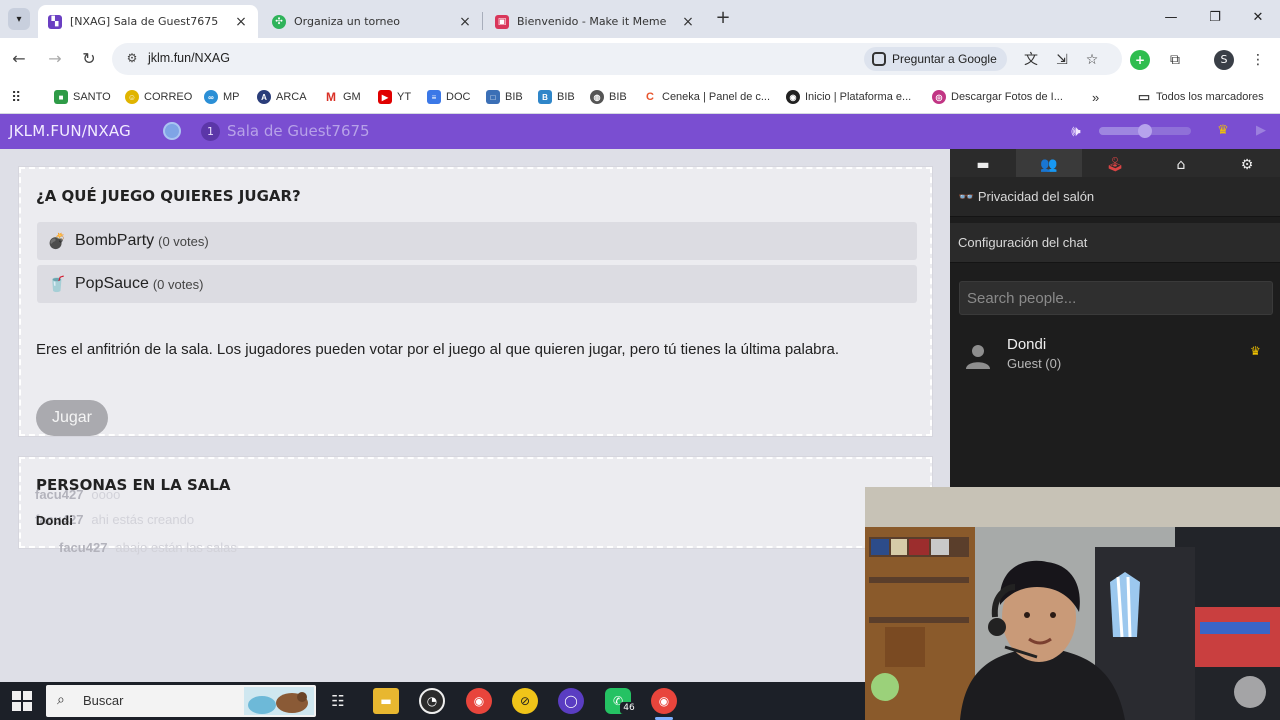 Image resolution: width=1280 pixels, height=720 pixels. I want to click on translate-icon: 文, so click(1031, 60).